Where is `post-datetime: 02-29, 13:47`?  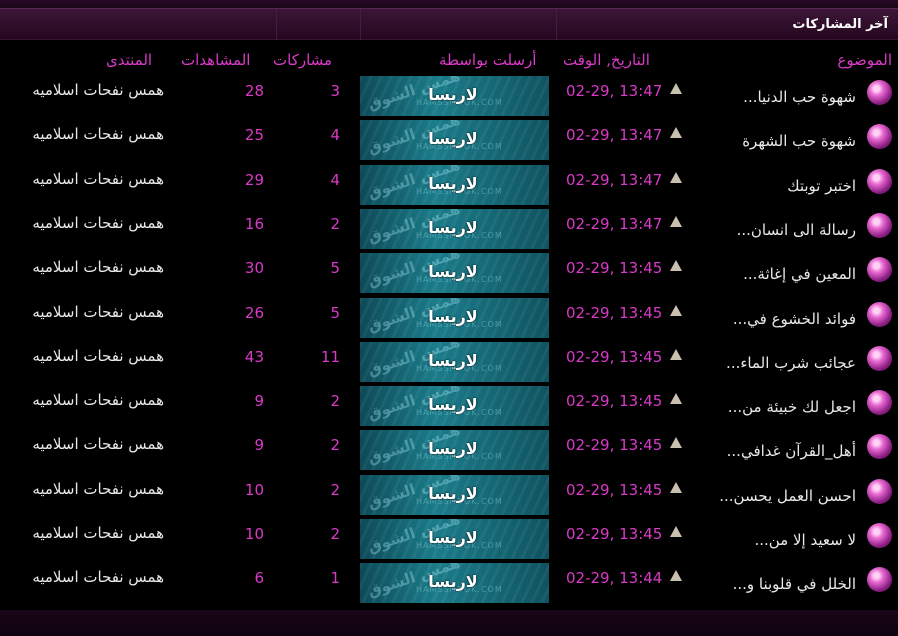 post-datetime: 02-29, 13:47 is located at coordinates (614, 135).